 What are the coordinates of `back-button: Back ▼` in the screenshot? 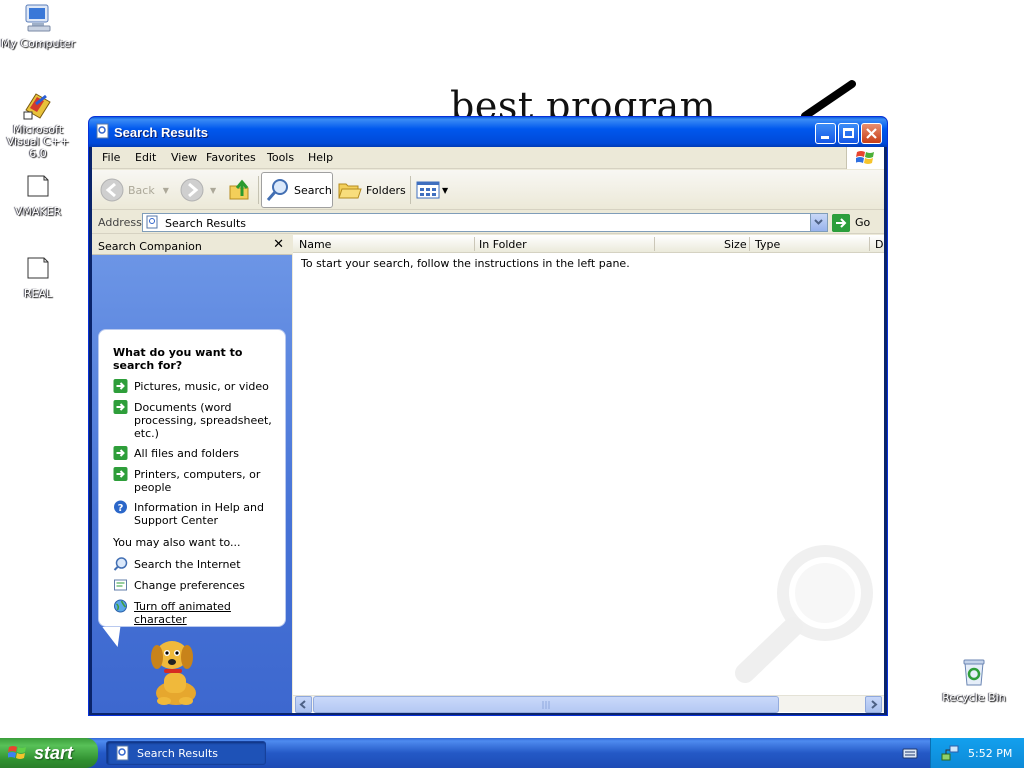 It's located at (134, 190).